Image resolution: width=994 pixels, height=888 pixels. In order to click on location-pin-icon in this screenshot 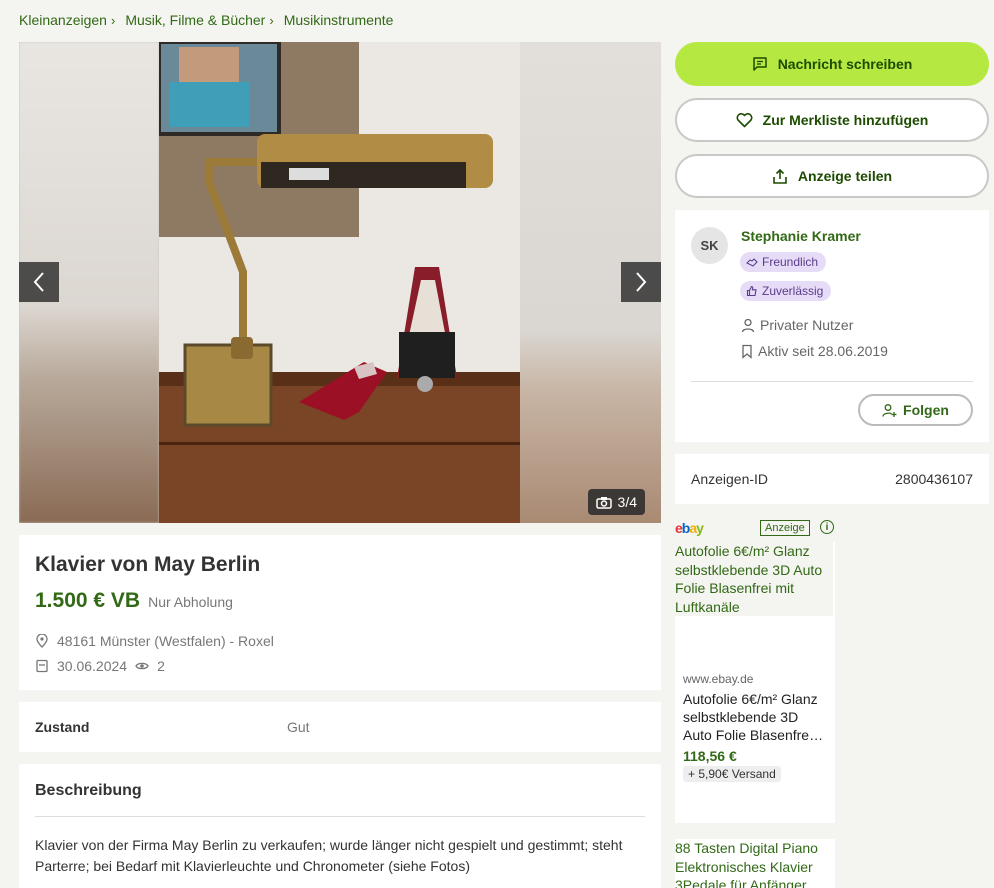, I will do `click(42, 641)`.